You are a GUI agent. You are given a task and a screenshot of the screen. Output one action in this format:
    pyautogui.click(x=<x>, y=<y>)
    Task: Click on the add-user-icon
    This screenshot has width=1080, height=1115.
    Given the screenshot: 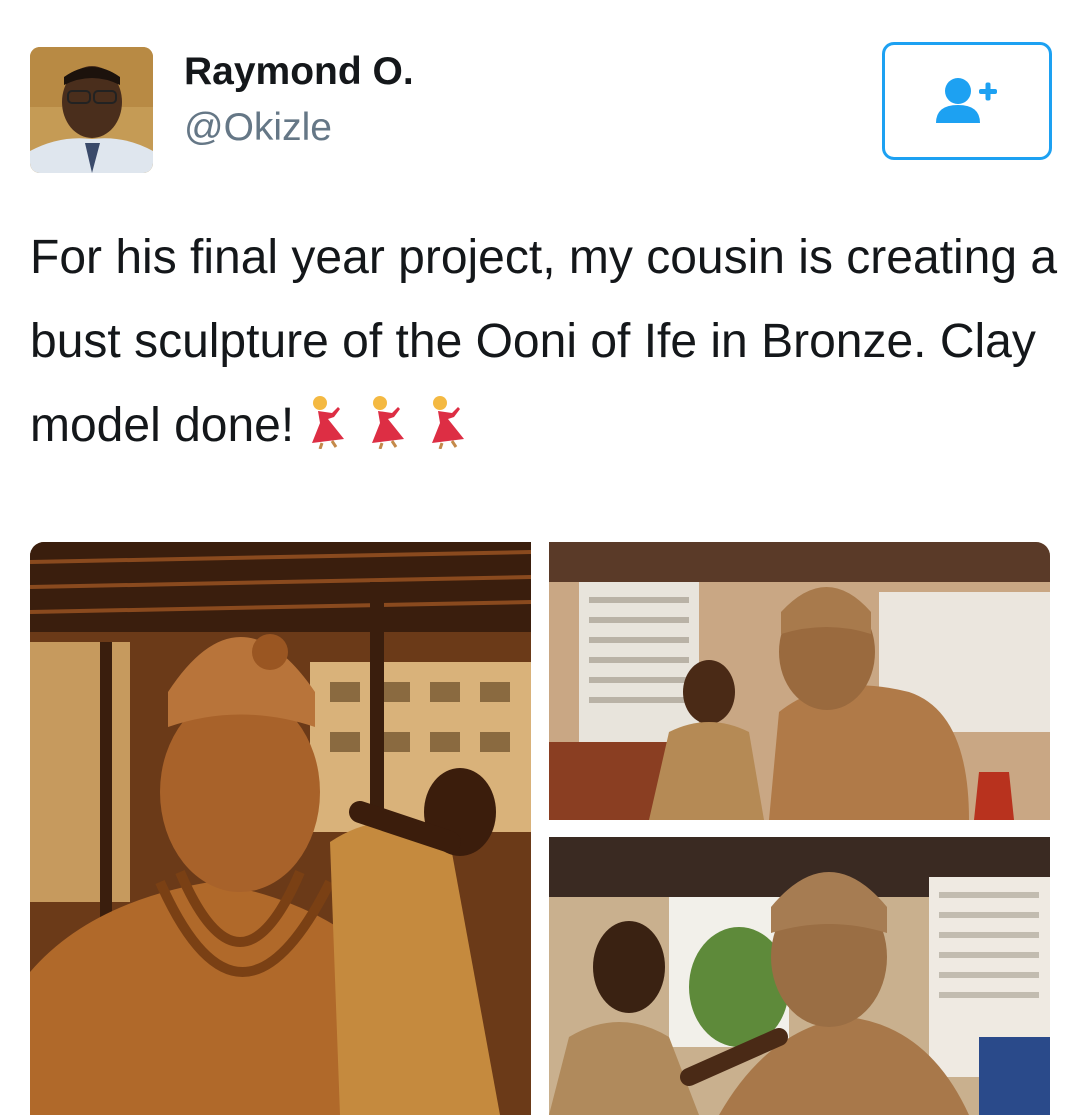 What is the action you would take?
    pyautogui.click(x=966, y=100)
    